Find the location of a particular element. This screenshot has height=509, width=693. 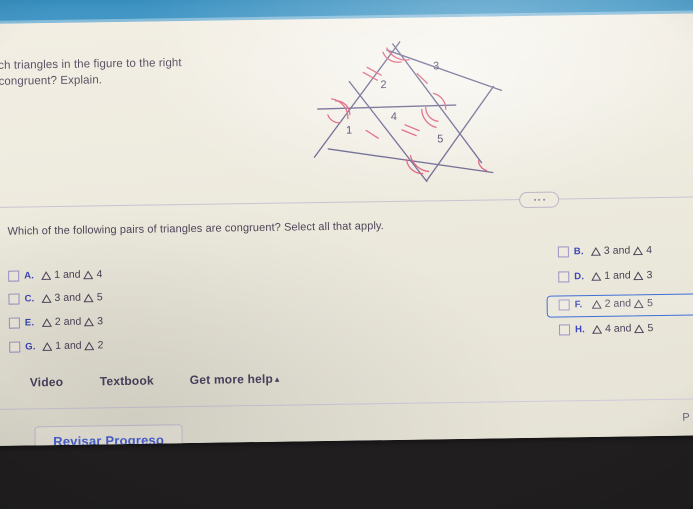

footer-right-partial-text: P is located at coordinates (686, 417).